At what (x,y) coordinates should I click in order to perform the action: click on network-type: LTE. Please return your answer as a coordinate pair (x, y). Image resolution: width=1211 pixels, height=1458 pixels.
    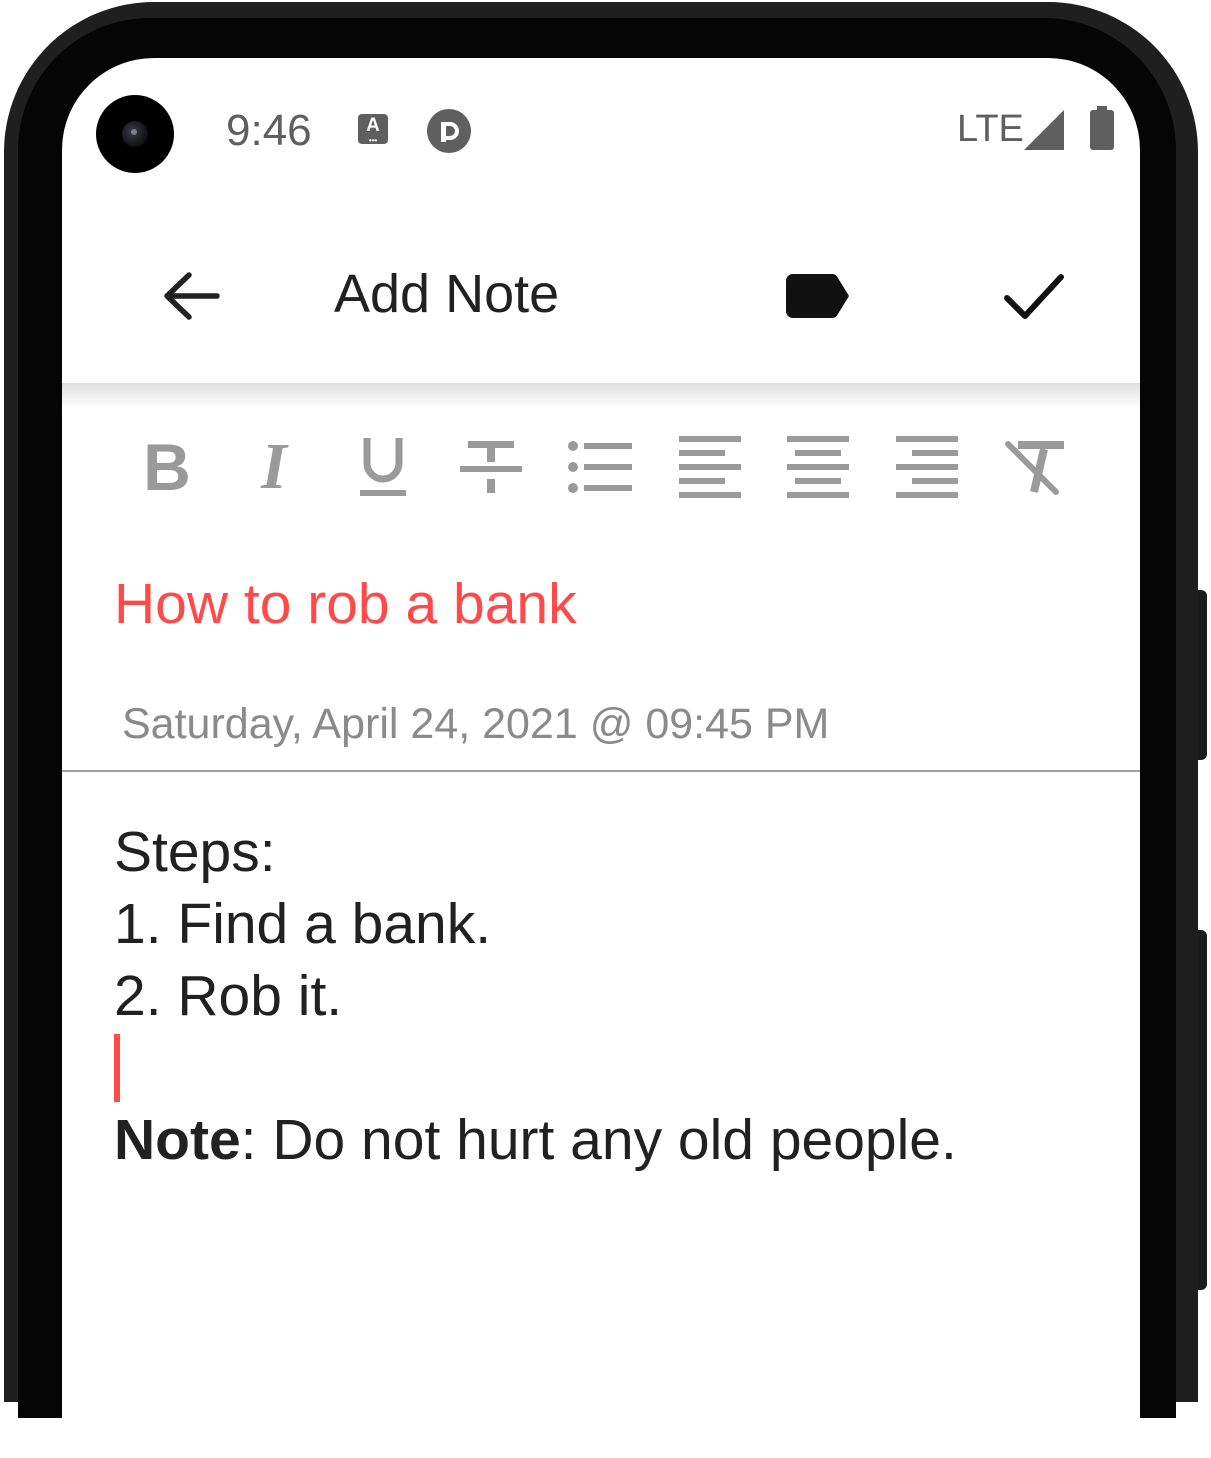
    Looking at the image, I should click on (990, 129).